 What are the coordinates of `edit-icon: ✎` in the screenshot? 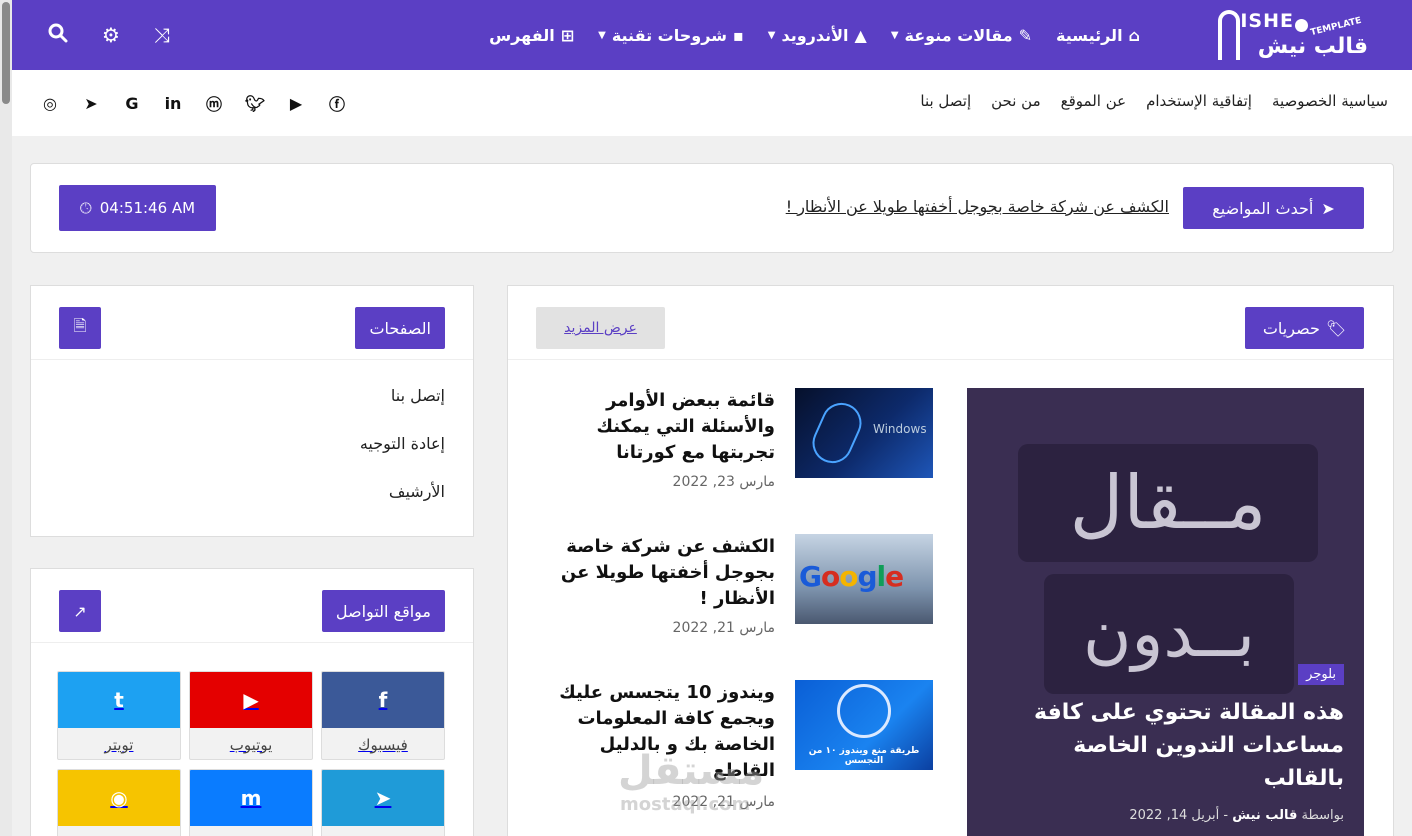 It's located at (1025, 35).